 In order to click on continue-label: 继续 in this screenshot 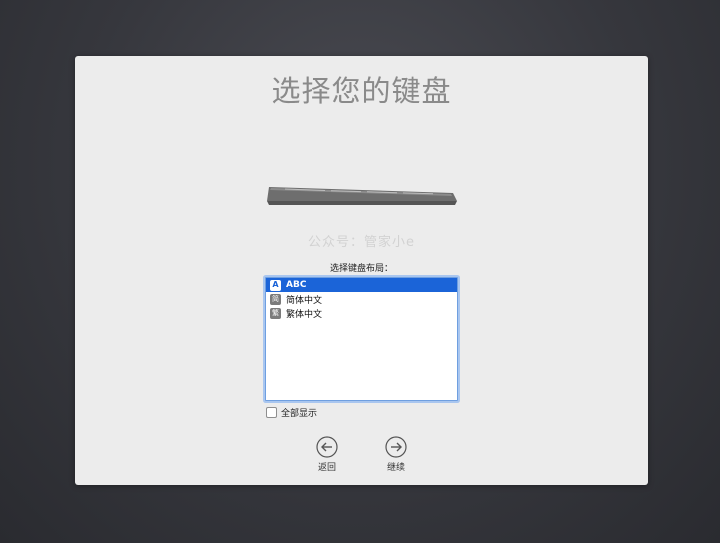, I will do `click(395, 468)`.